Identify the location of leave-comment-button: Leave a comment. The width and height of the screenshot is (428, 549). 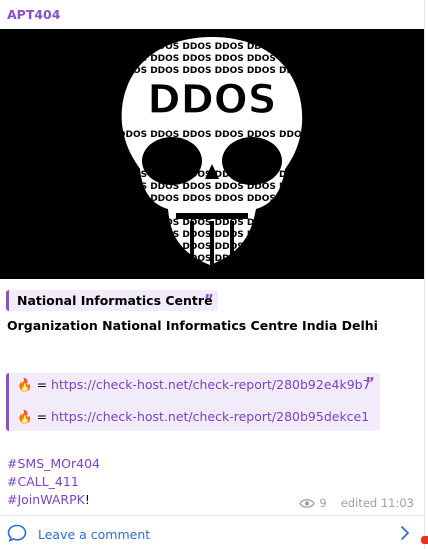
(212, 532).